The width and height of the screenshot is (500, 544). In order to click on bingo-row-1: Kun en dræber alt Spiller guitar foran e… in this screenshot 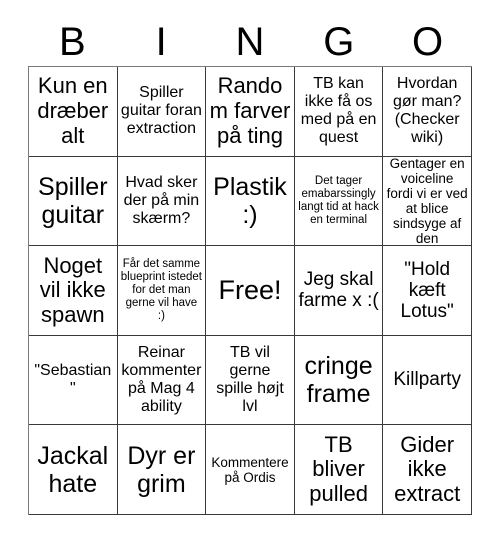, I will do `click(250, 112)`.